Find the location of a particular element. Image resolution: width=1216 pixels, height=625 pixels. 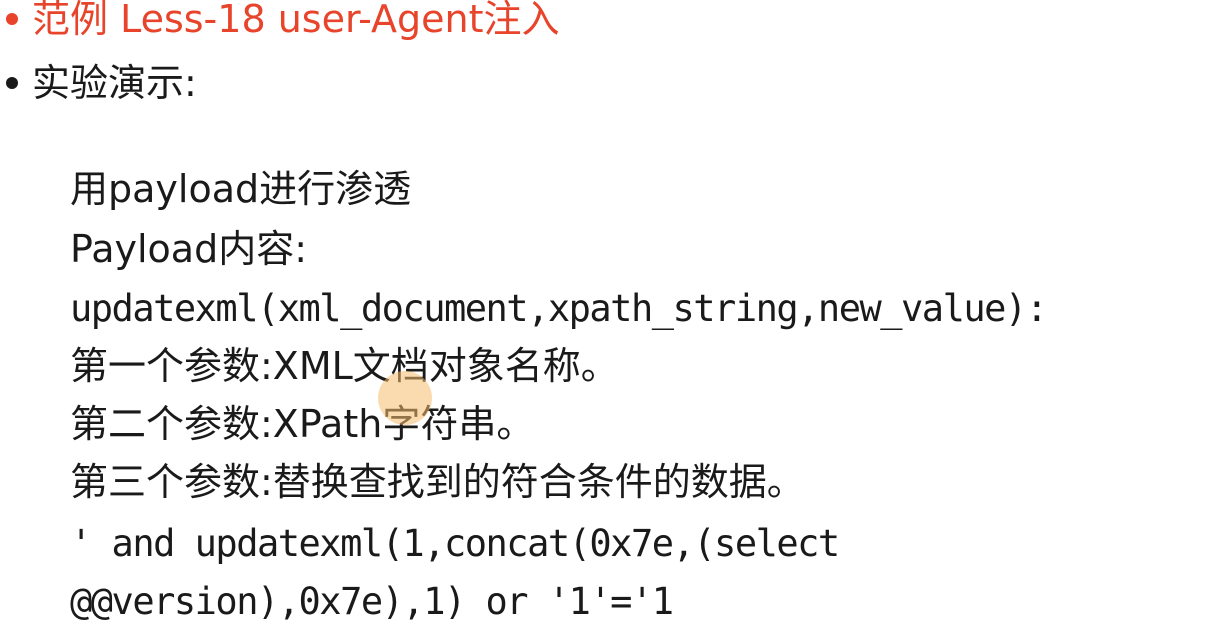

cursor-highlight-icon is located at coordinates (405, 398).